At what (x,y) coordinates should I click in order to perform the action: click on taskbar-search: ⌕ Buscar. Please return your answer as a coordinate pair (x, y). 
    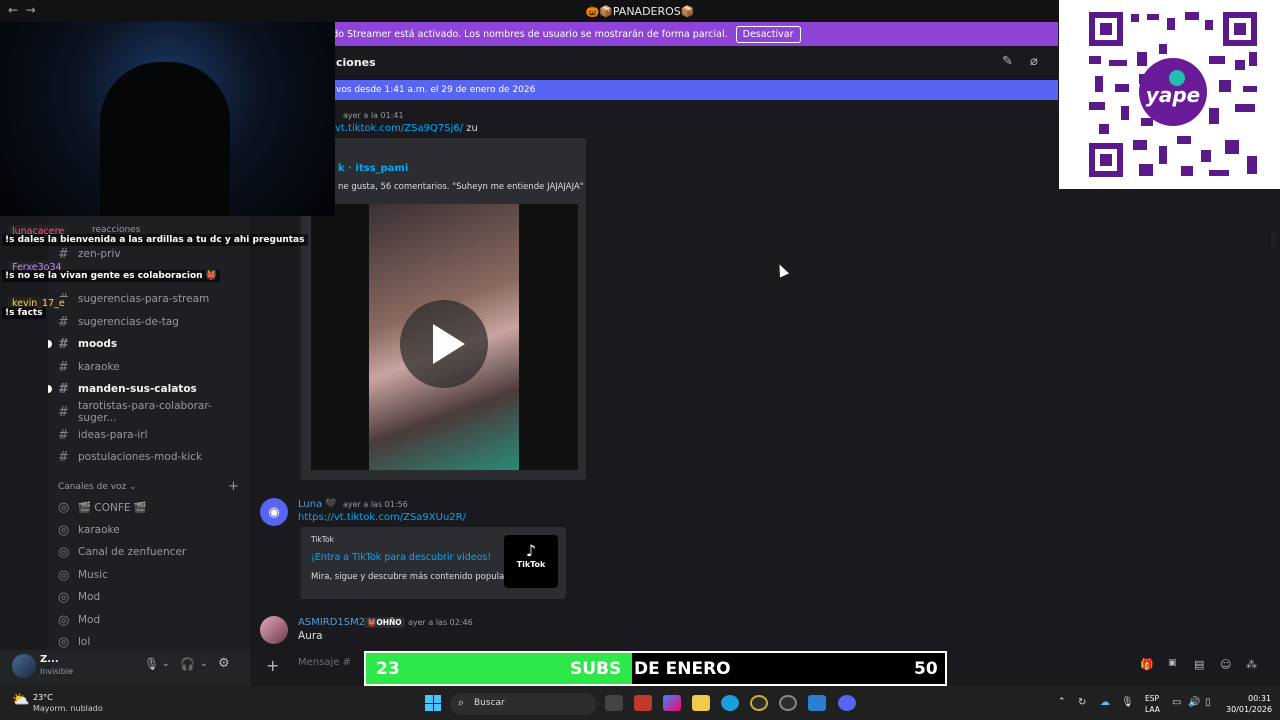
    Looking at the image, I should click on (523, 704).